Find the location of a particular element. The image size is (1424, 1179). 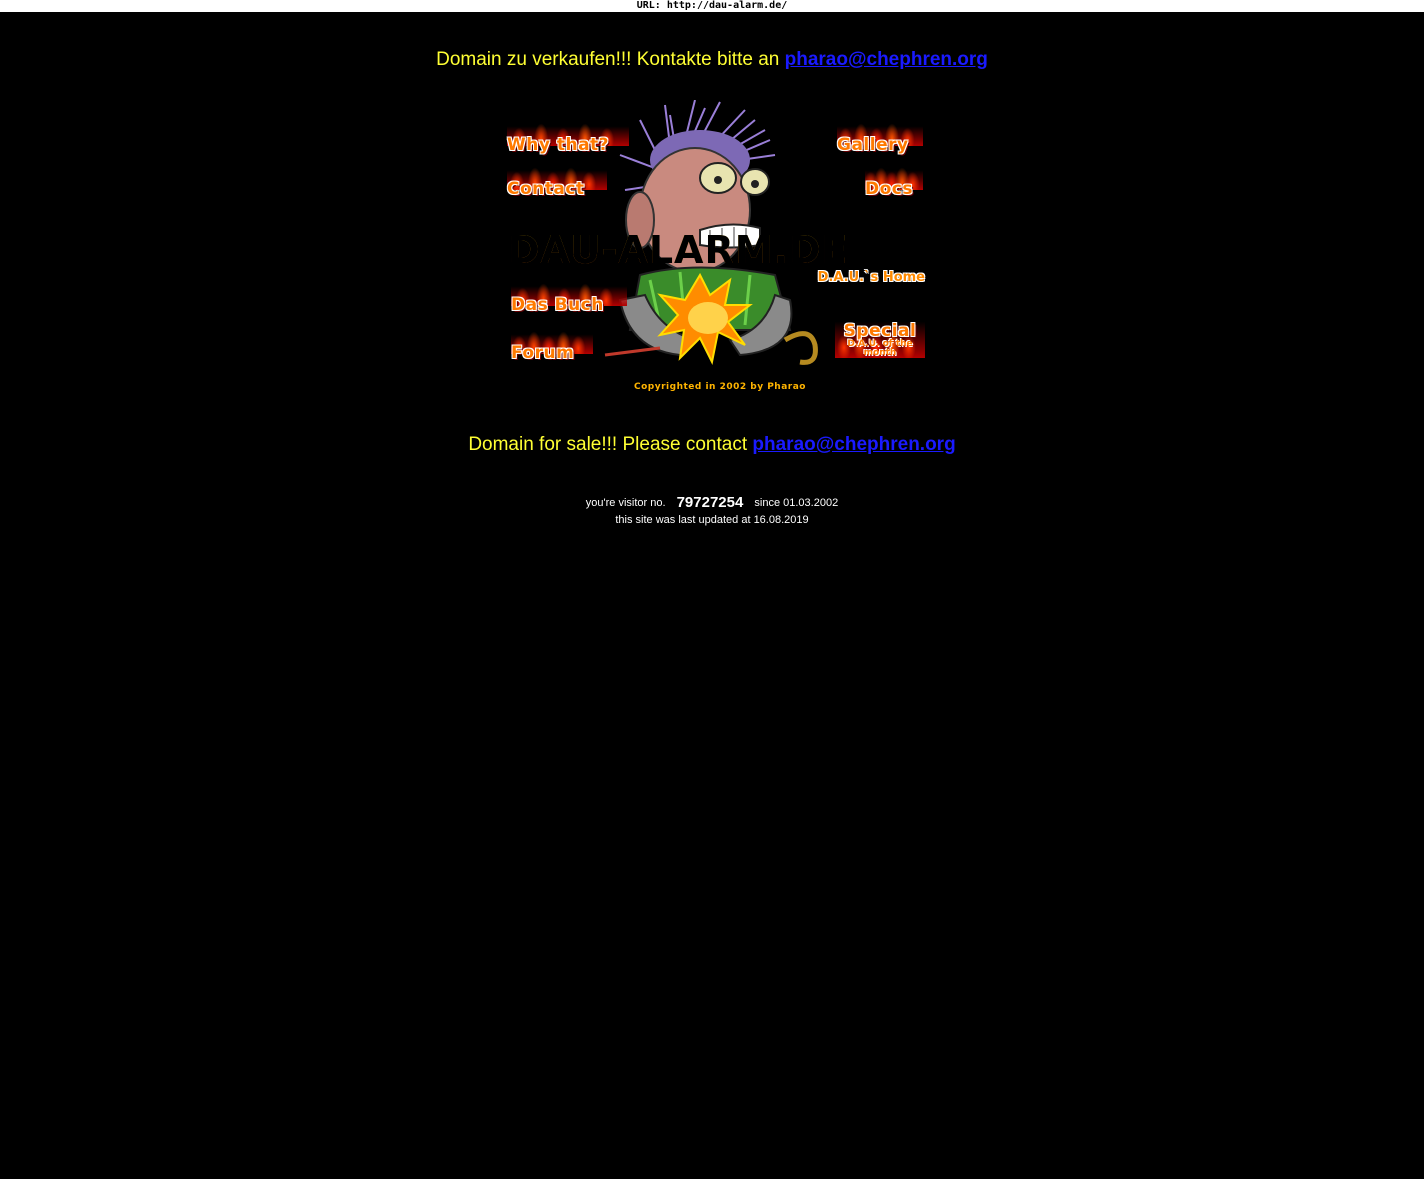

nav-forum-button: Forum is located at coordinates (552, 344).